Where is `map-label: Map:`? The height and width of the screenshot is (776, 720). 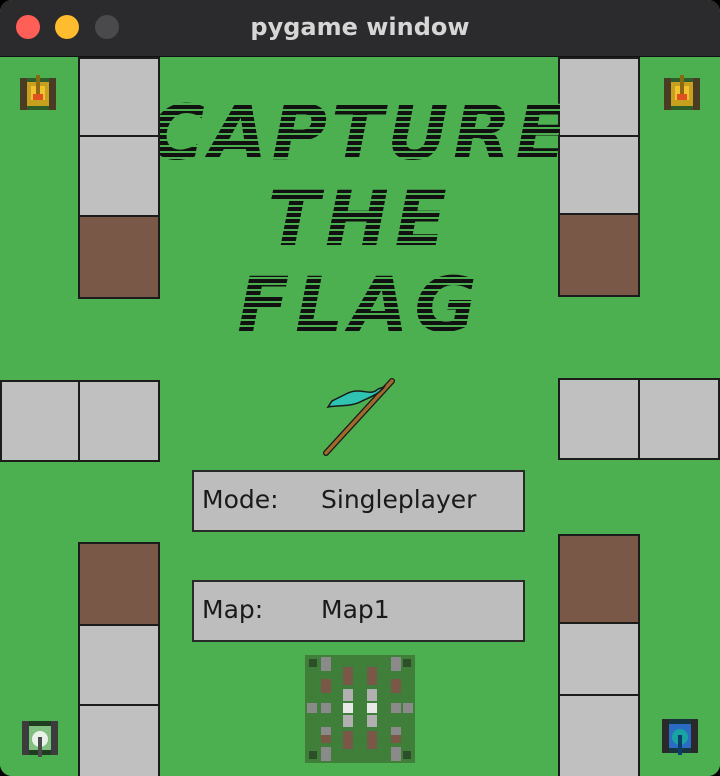 map-label: Map: is located at coordinates (233, 609).